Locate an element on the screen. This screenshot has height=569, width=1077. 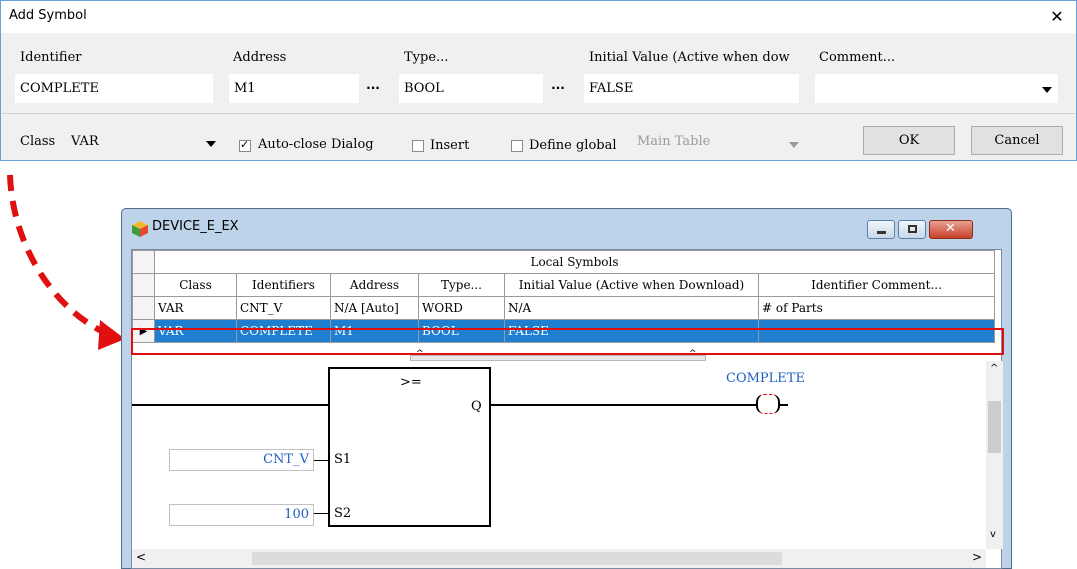
restore-button is located at coordinates (912, 229).